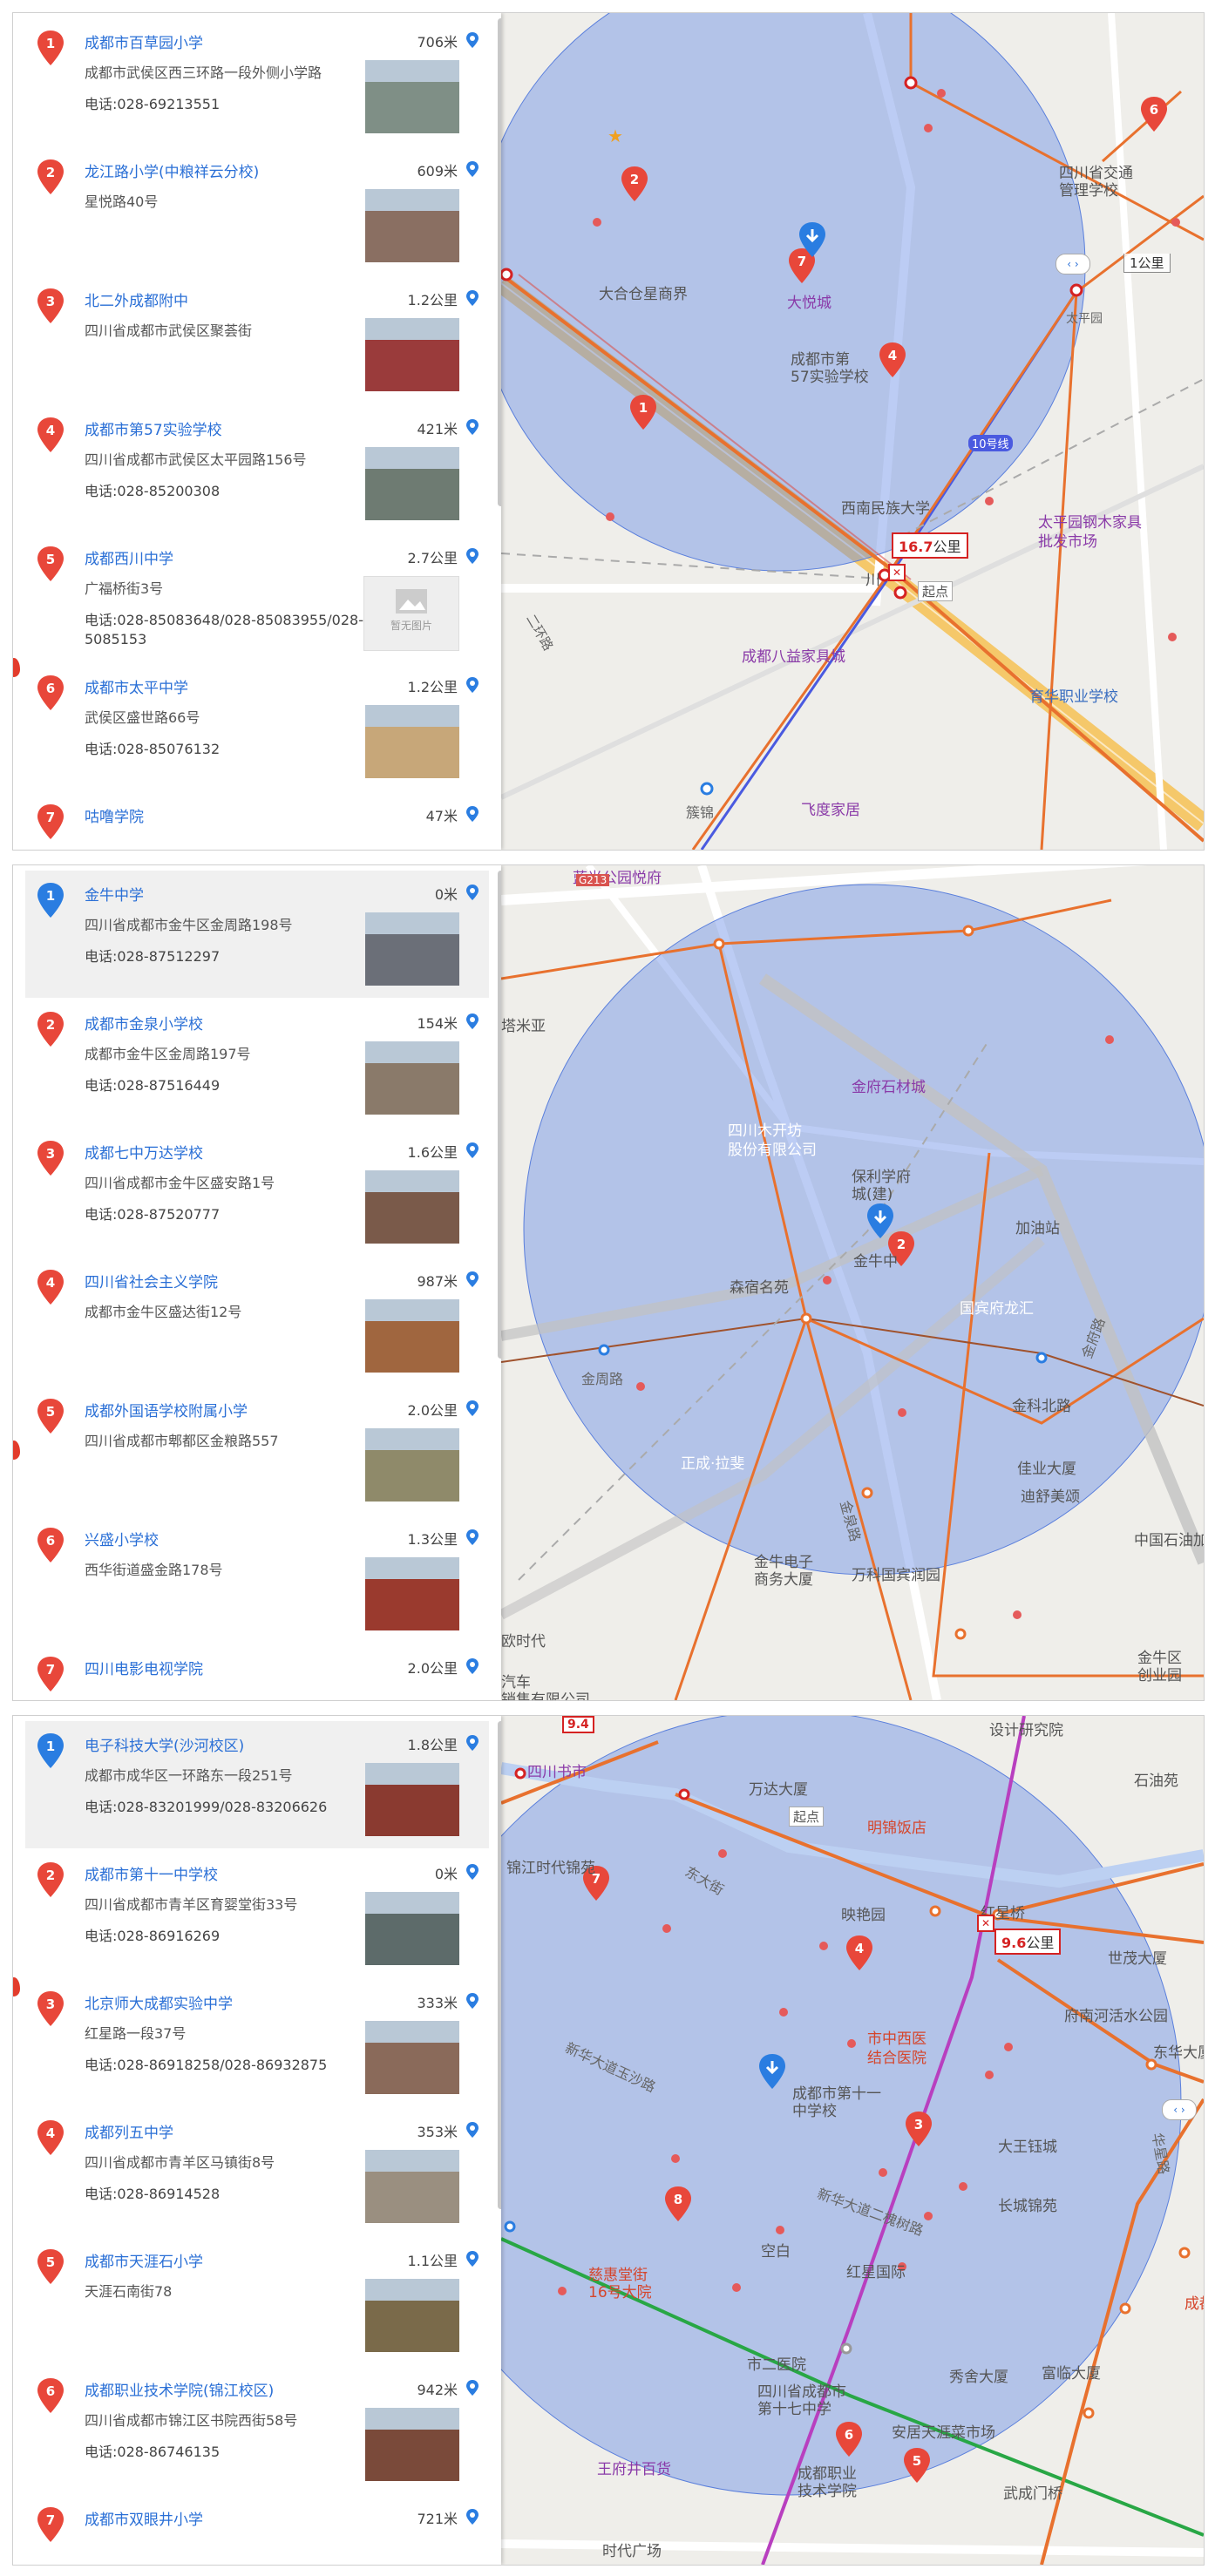  I want to click on list-item: 6 成都市太平中学 1.2公里 武侯区盛世路66号 电话:028-85076132, so click(257, 727).